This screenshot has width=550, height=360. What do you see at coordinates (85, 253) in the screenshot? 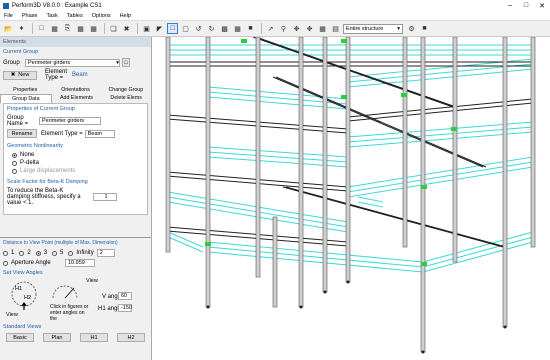
I see `distance-inf-label: Infinity` at bounding box center [85, 253].